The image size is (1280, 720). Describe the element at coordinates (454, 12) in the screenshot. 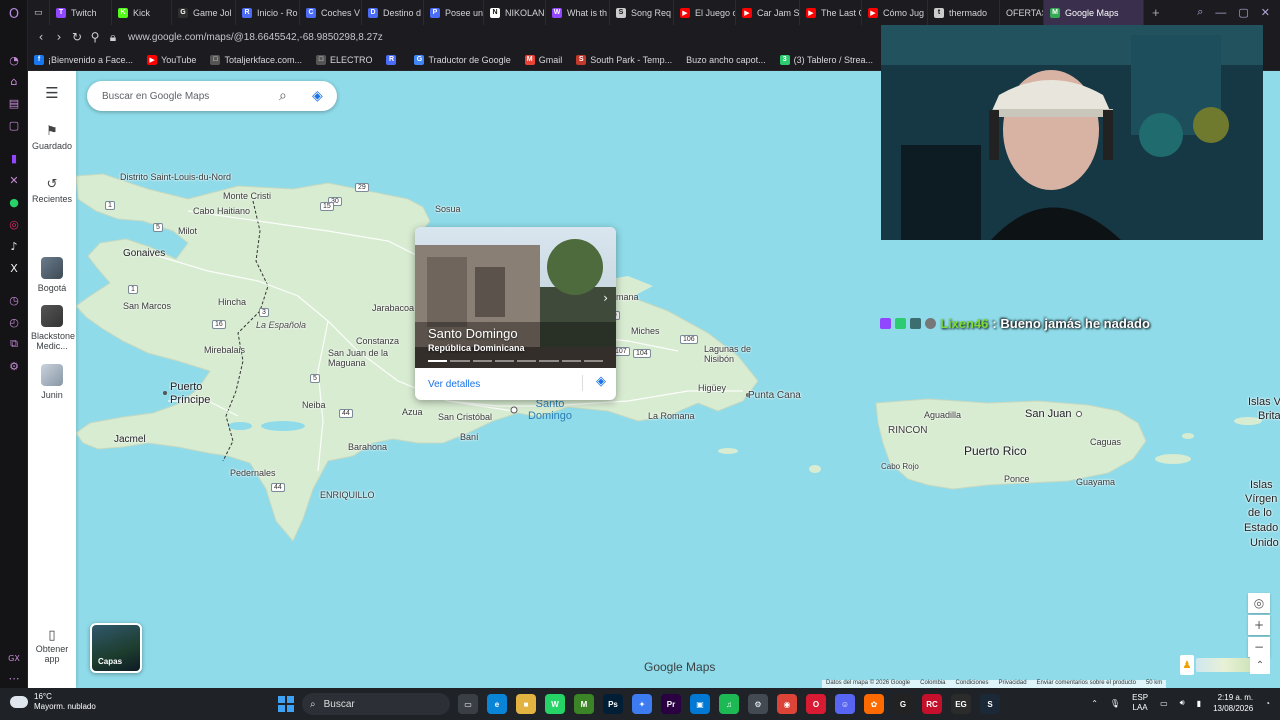

I see `tab-6: P Posee un` at that location.